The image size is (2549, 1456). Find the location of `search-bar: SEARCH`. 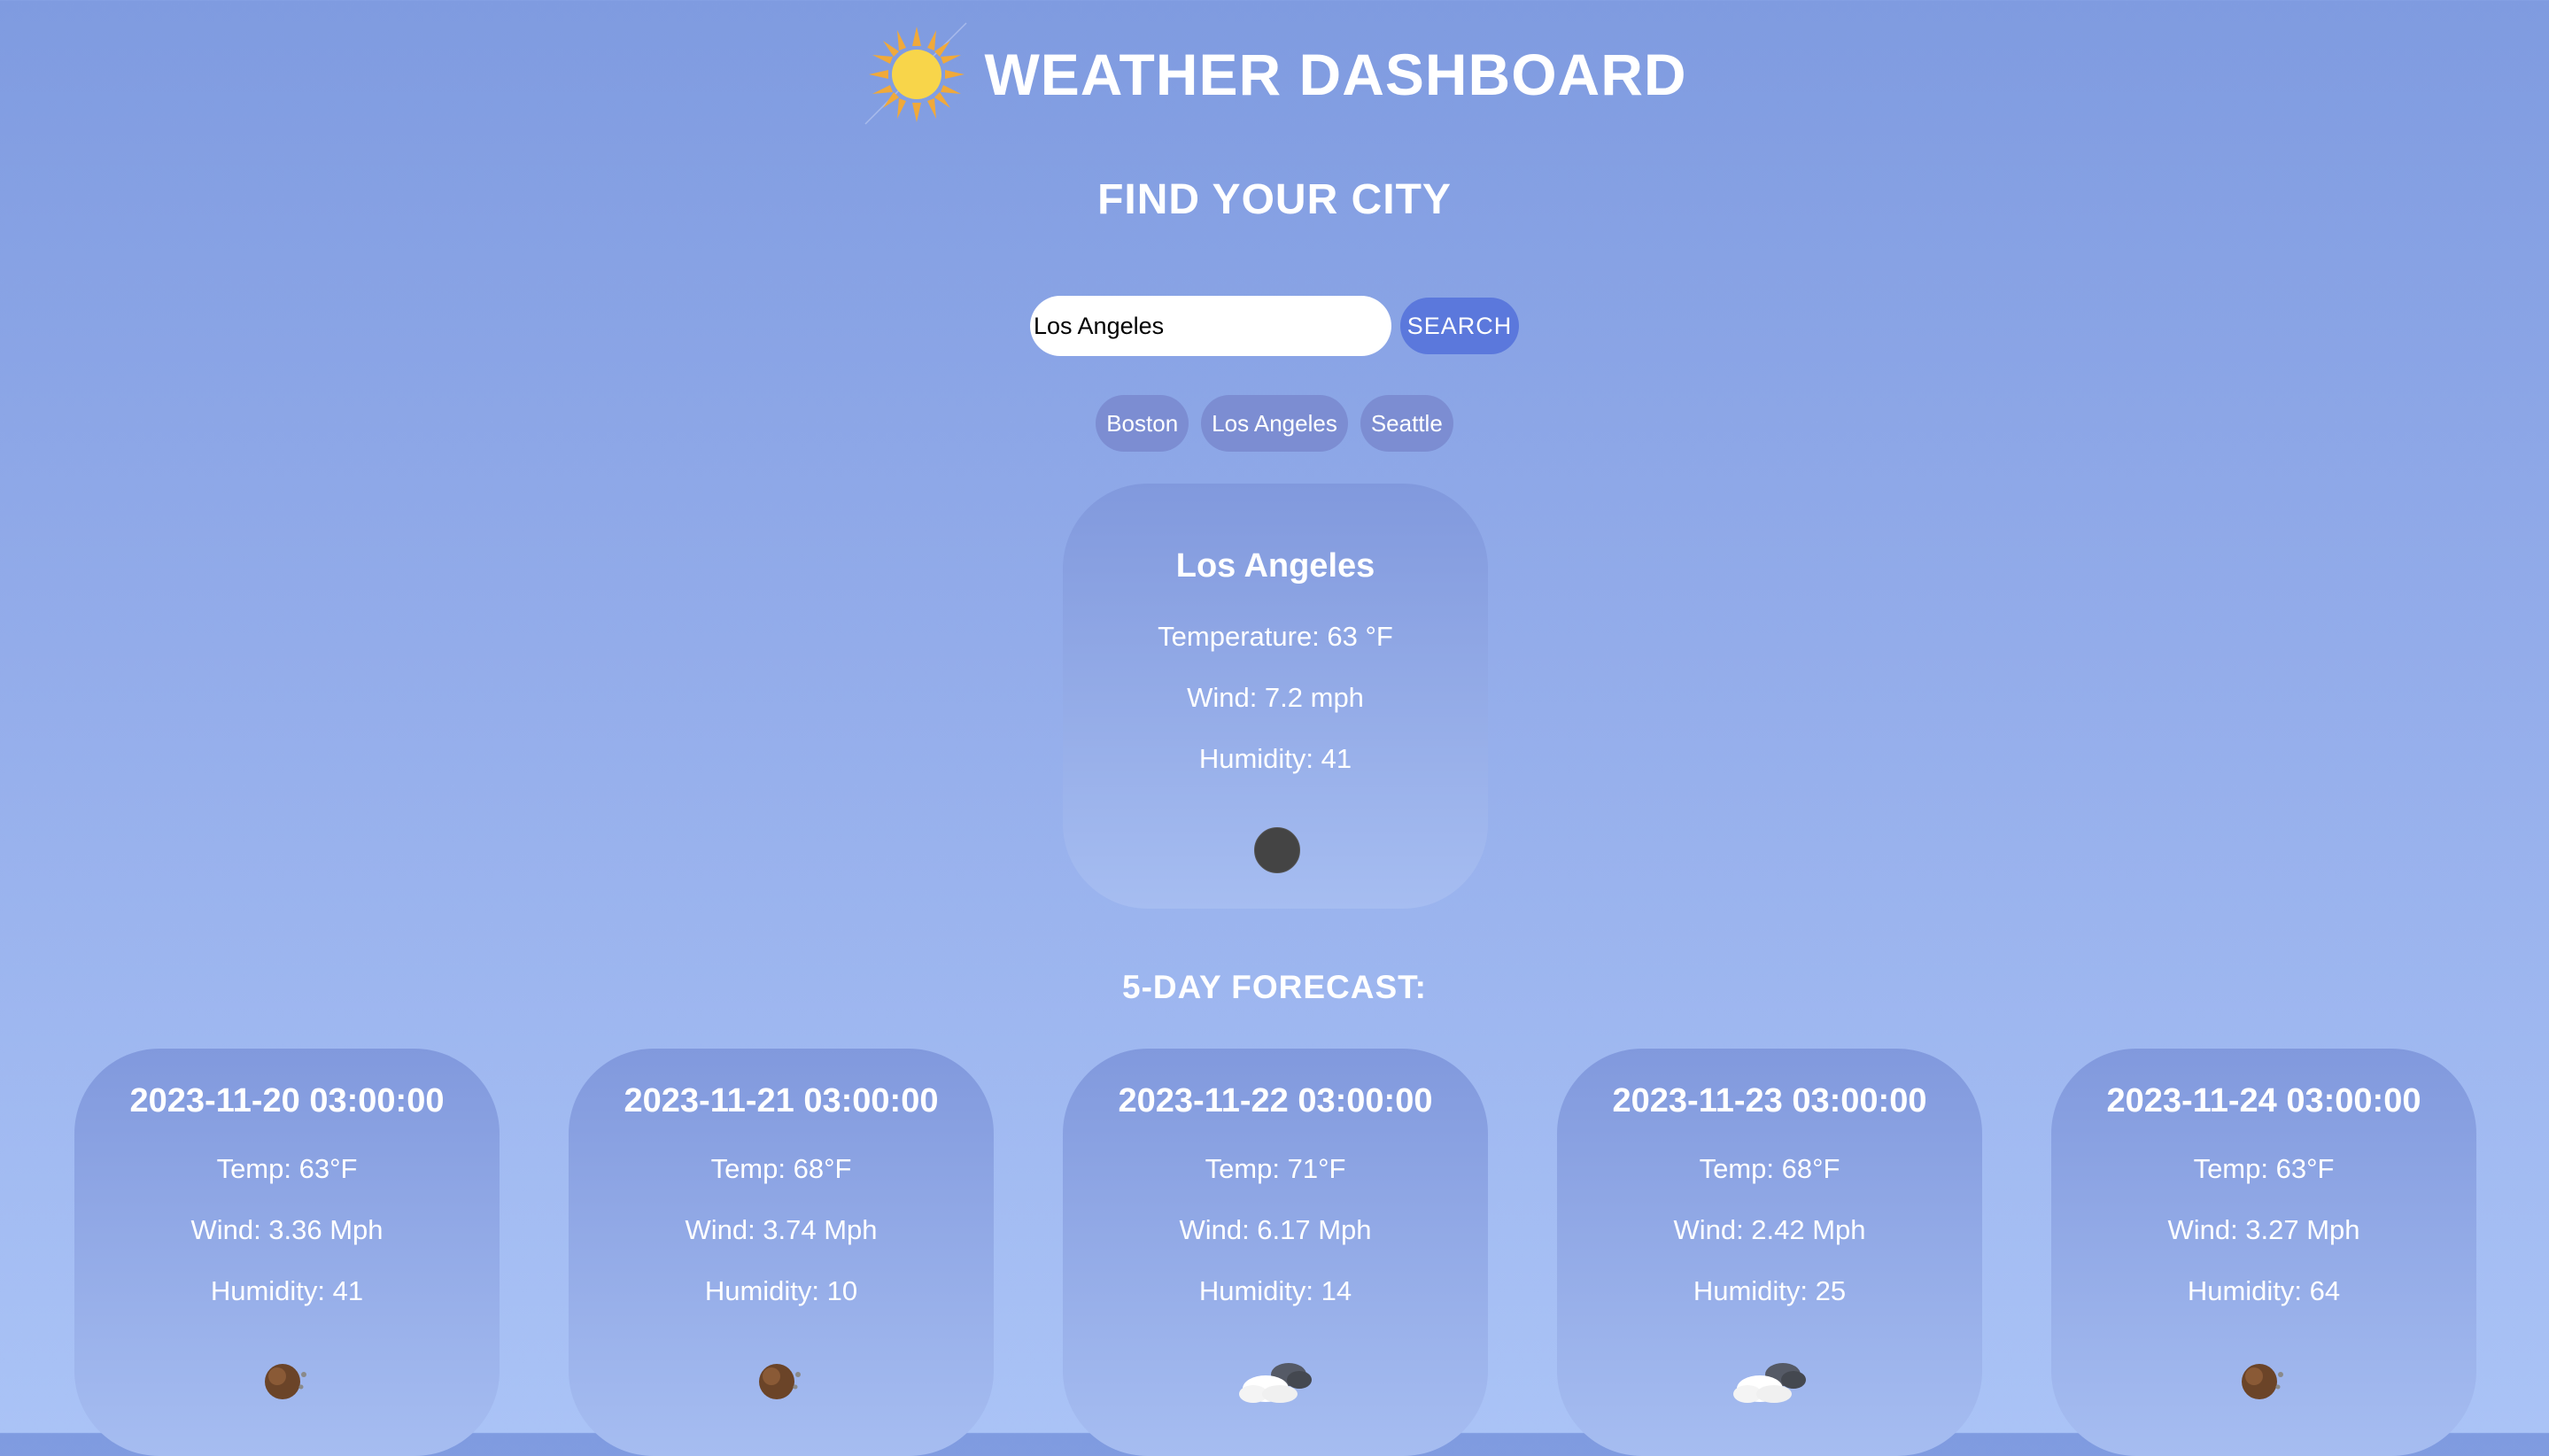

search-bar: SEARCH is located at coordinates (1275, 326).